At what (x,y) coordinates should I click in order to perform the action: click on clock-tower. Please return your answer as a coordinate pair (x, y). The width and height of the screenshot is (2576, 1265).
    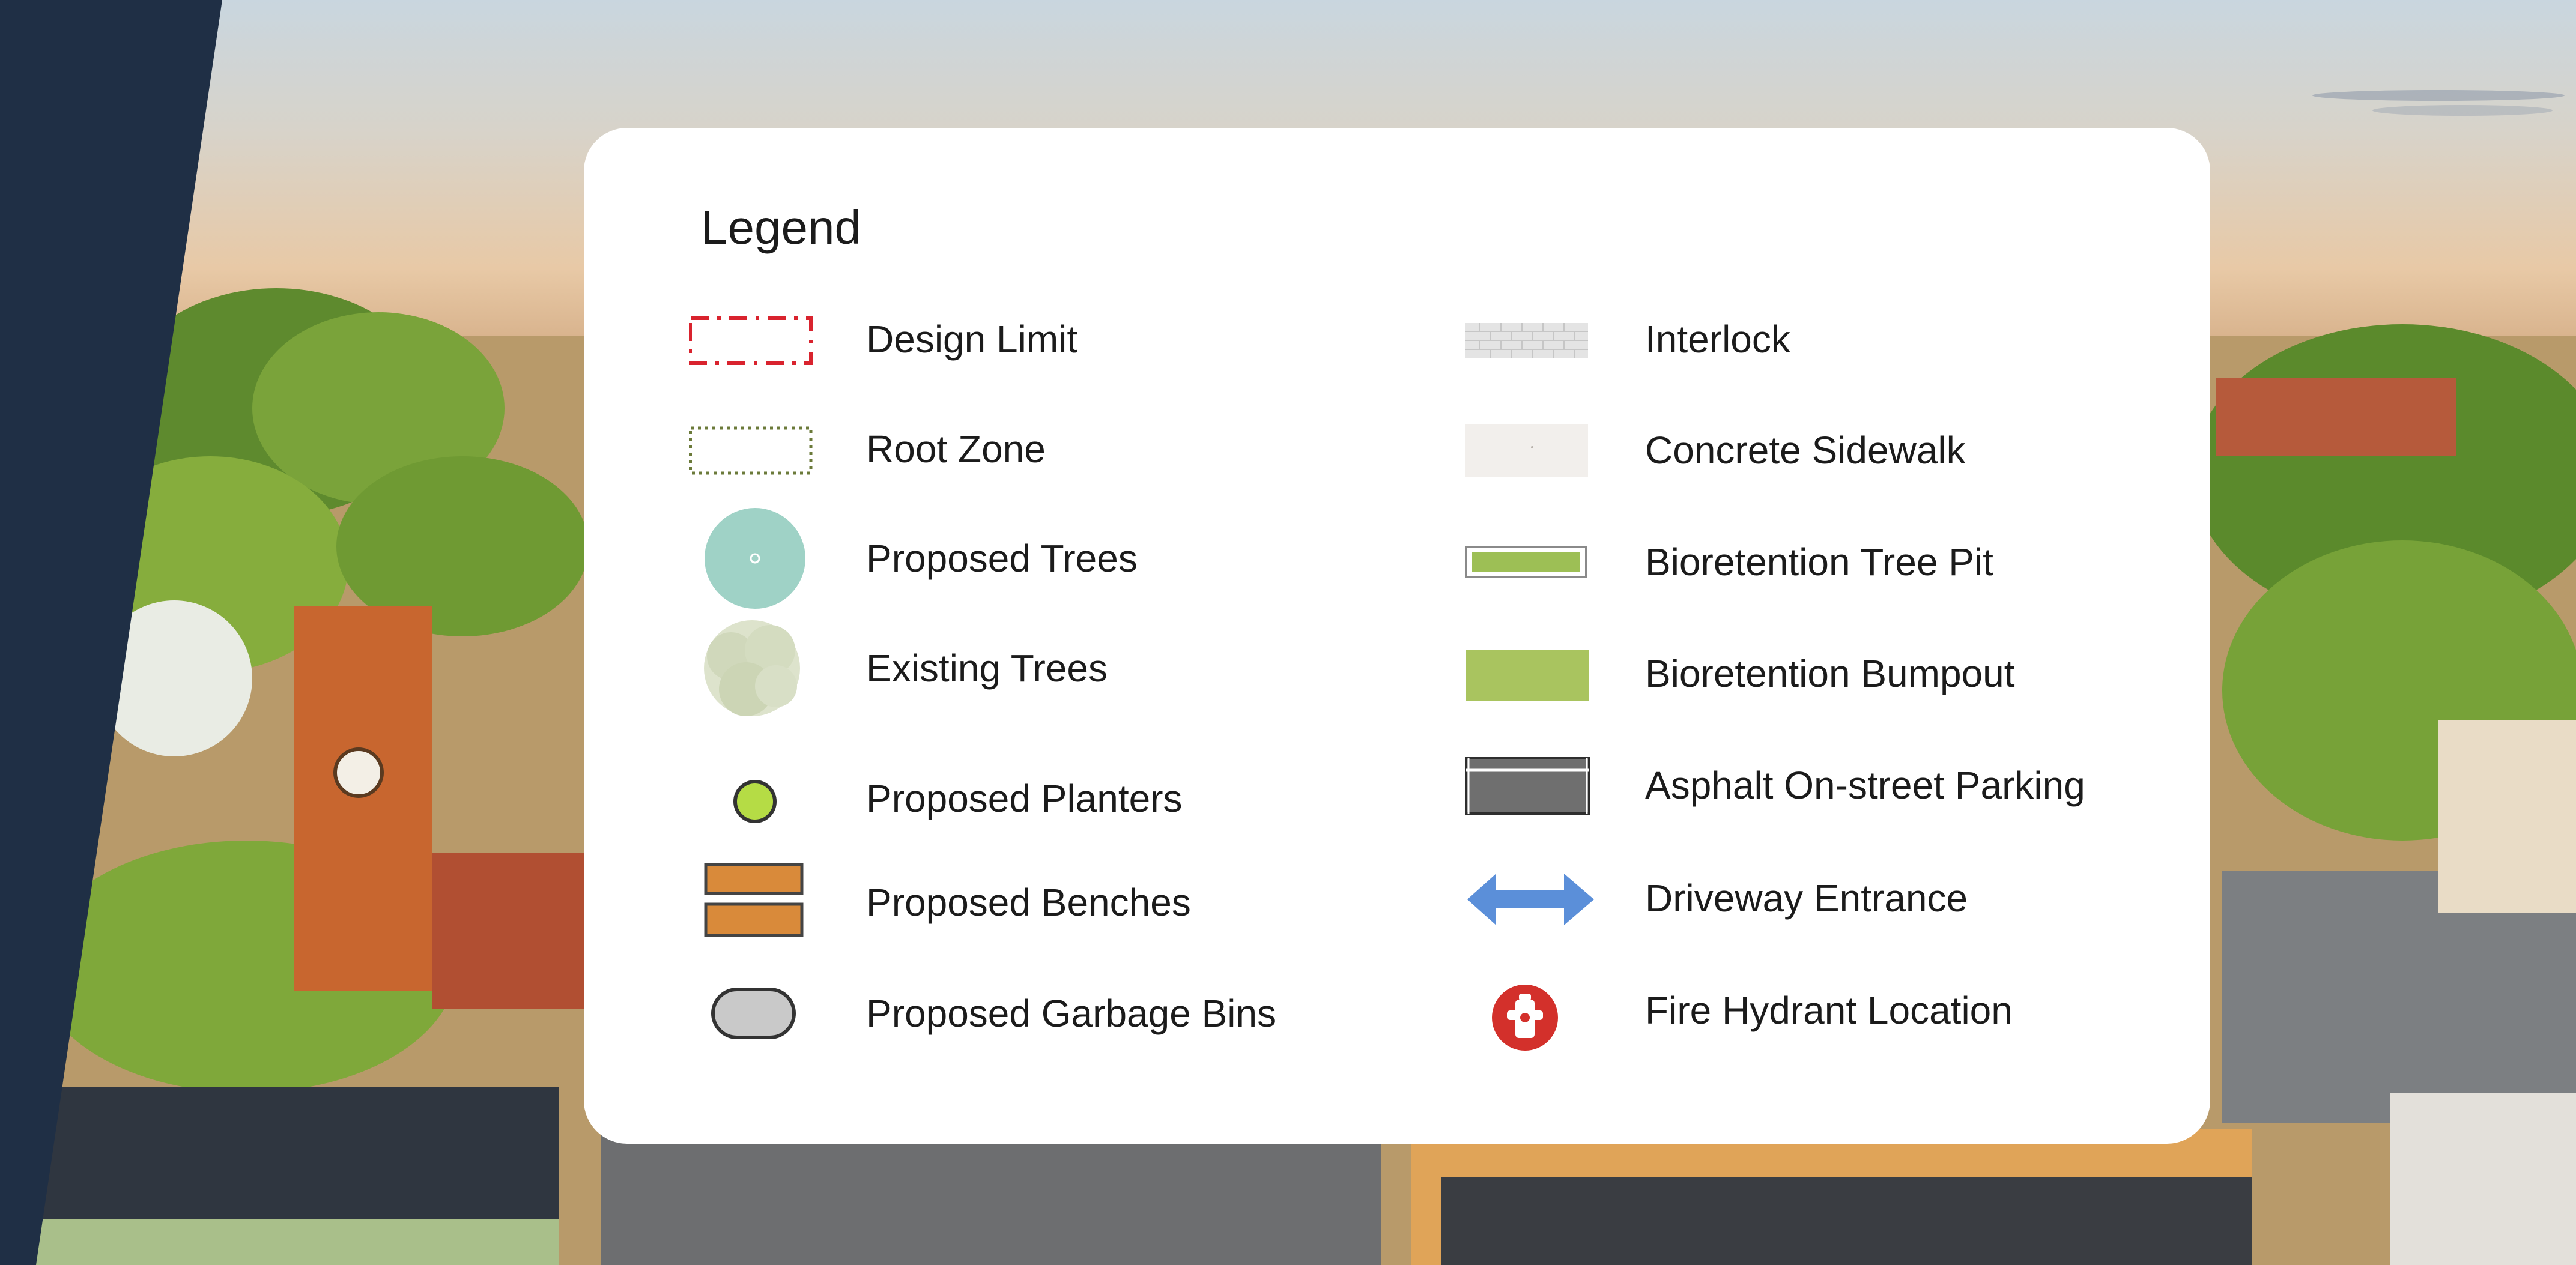
    Looking at the image, I should click on (363, 798).